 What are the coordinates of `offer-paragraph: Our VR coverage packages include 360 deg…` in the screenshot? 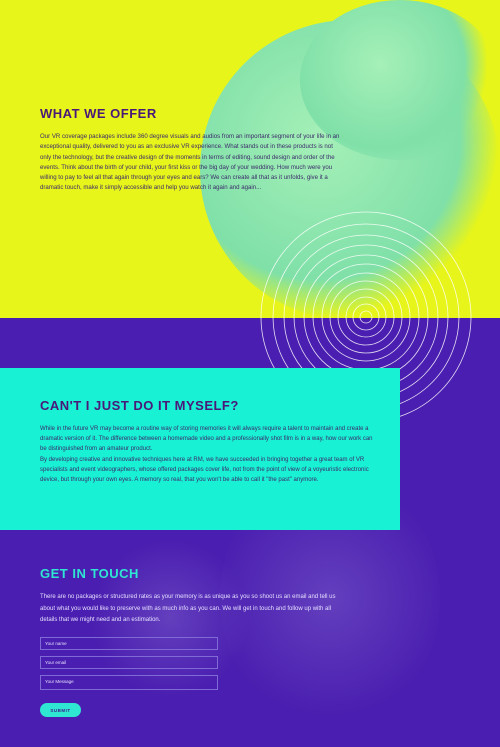 It's located at (190, 162).